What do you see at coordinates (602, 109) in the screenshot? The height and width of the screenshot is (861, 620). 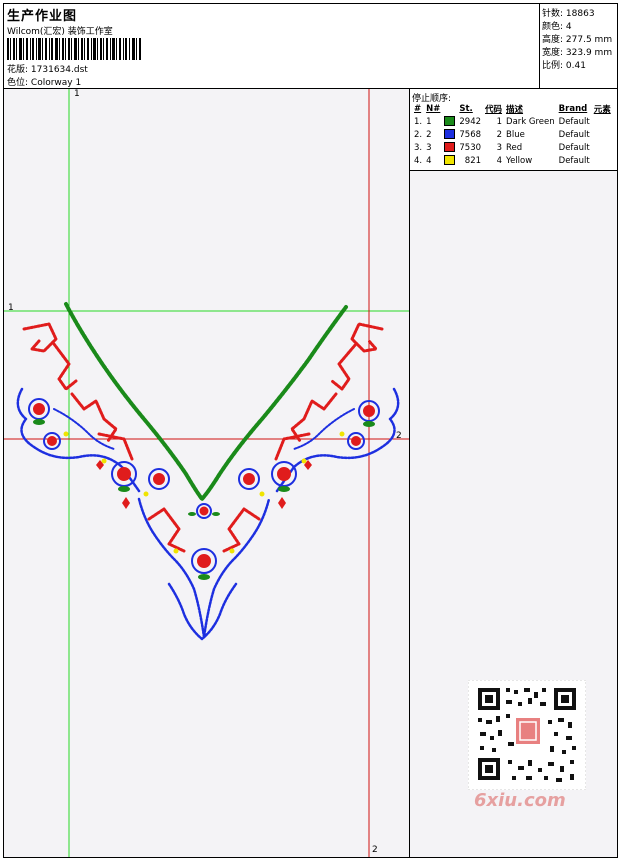 I see `col-header: 元素` at bounding box center [602, 109].